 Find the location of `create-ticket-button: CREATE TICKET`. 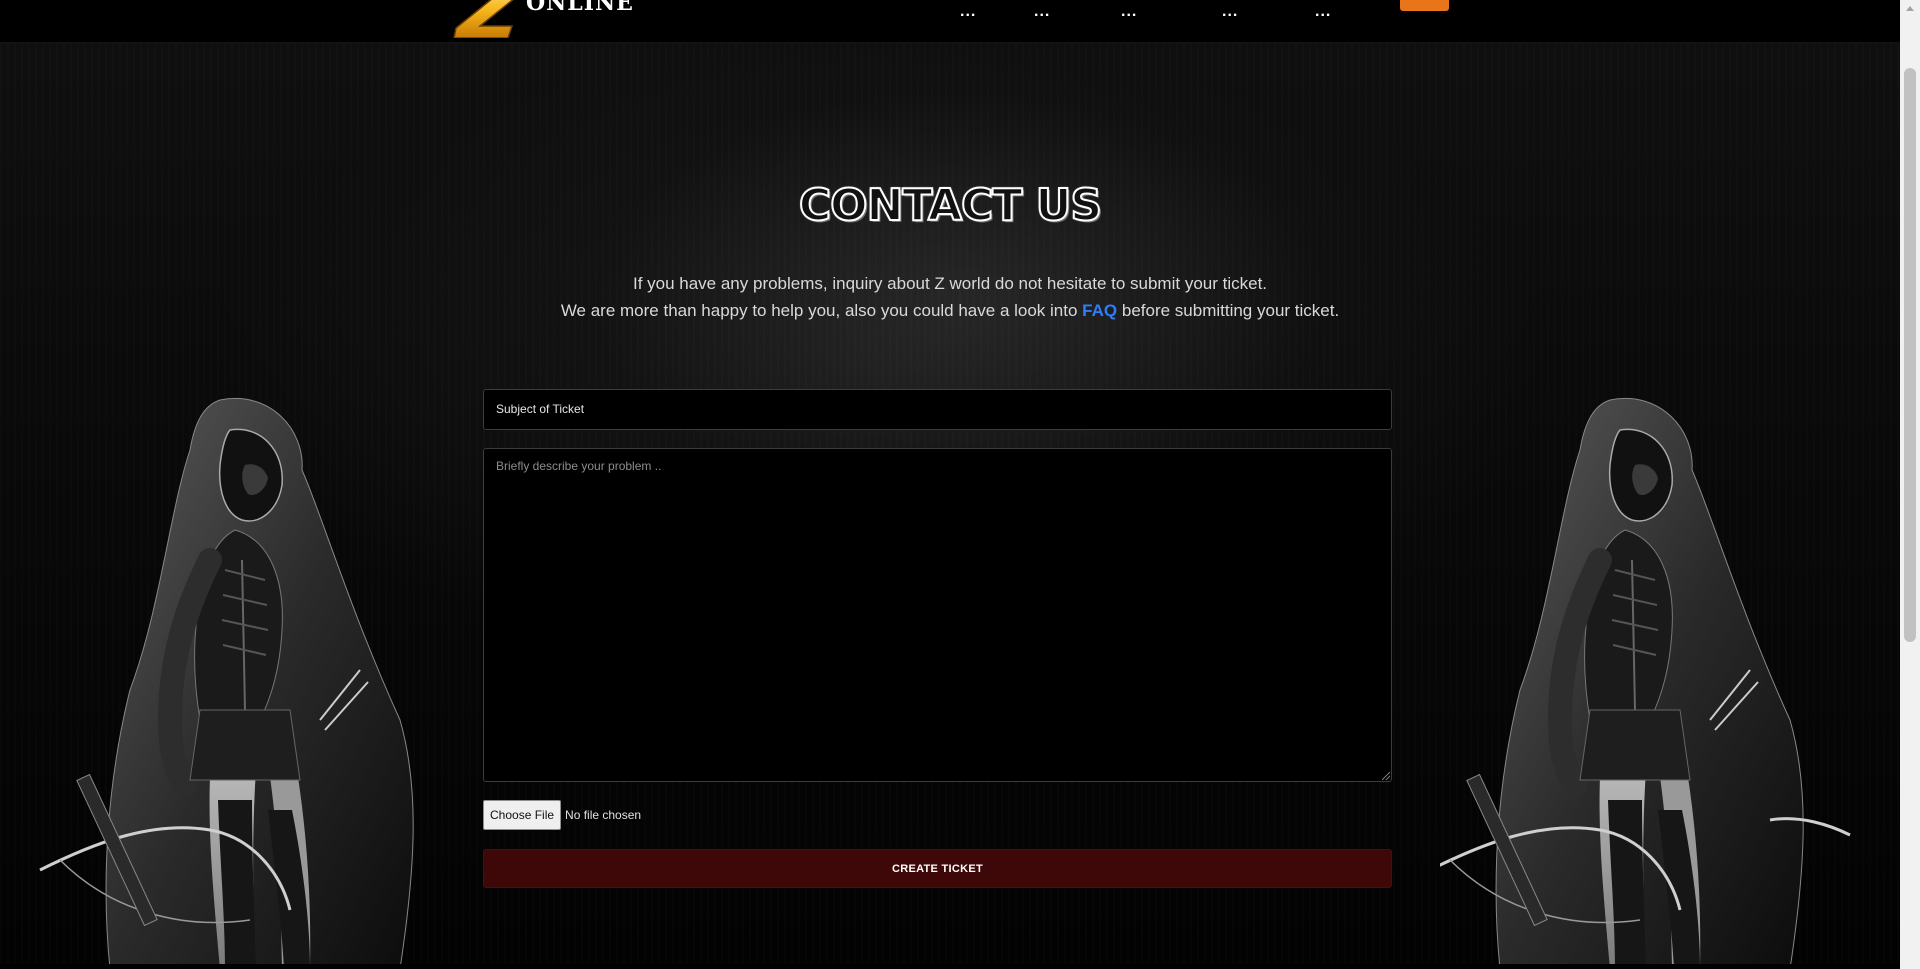

create-ticket-button: CREATE TICKET is located at coordinates (937, 868).